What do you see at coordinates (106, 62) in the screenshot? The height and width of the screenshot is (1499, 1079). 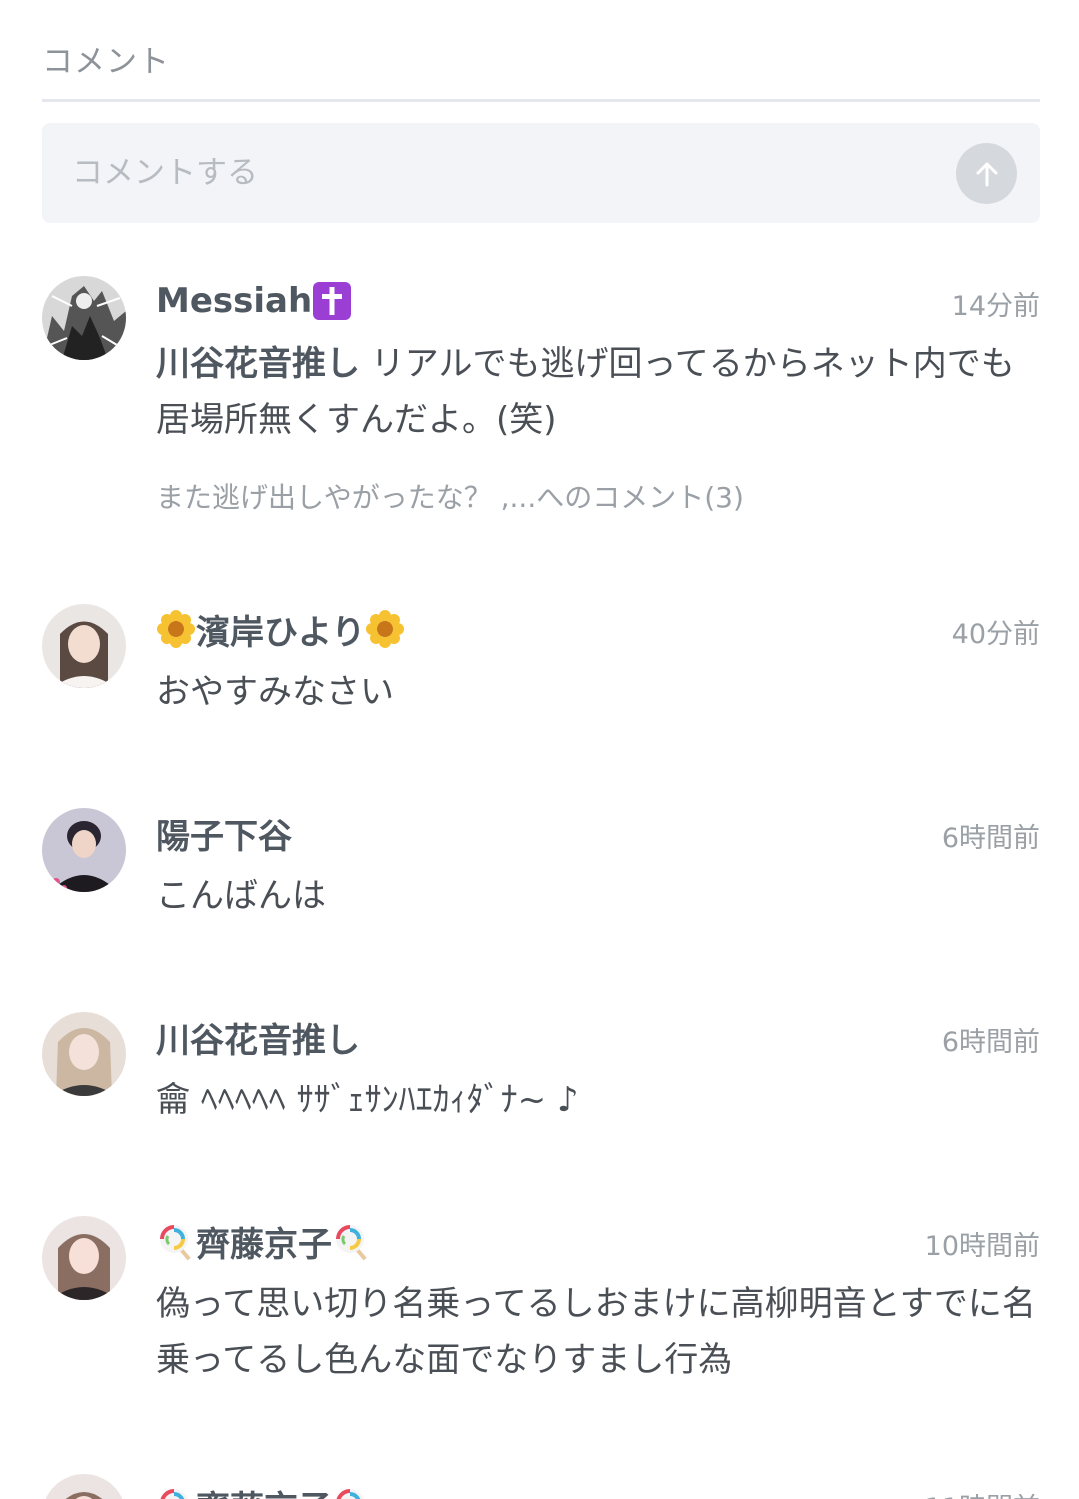 I see `section-title: コメント` at bounding box center [106, 62].